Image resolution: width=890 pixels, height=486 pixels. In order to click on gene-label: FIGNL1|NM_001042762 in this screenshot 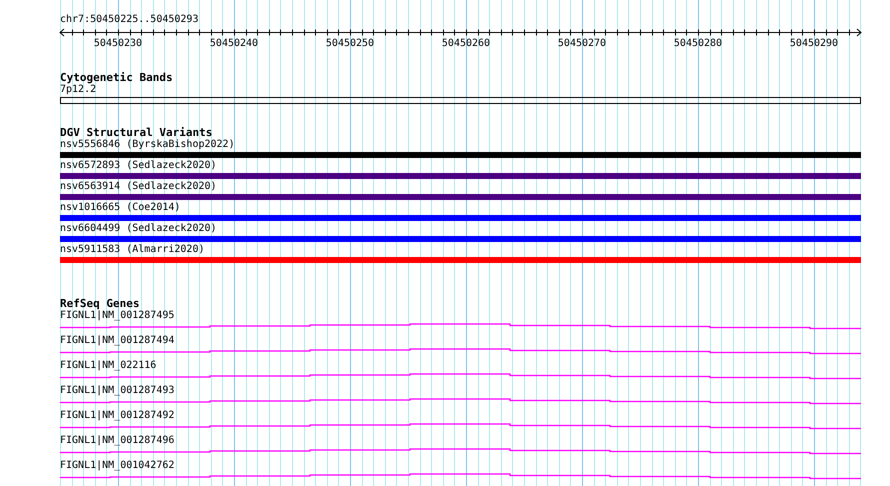, I will do `click(117, 466)`.